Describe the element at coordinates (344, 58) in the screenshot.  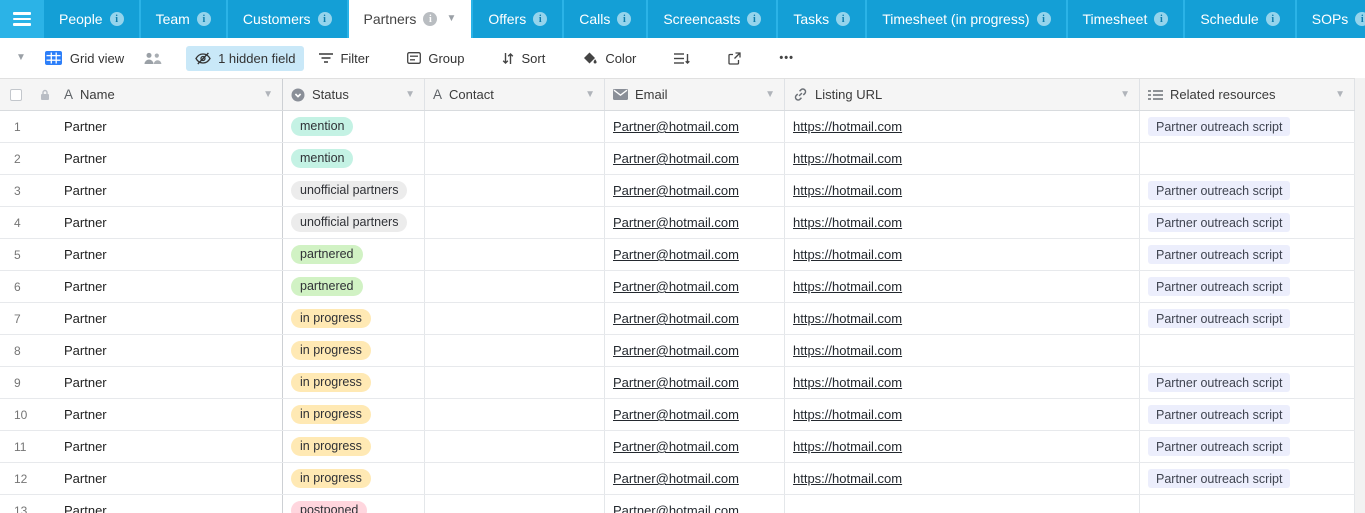
I see `filter-button: Filter` at that location.